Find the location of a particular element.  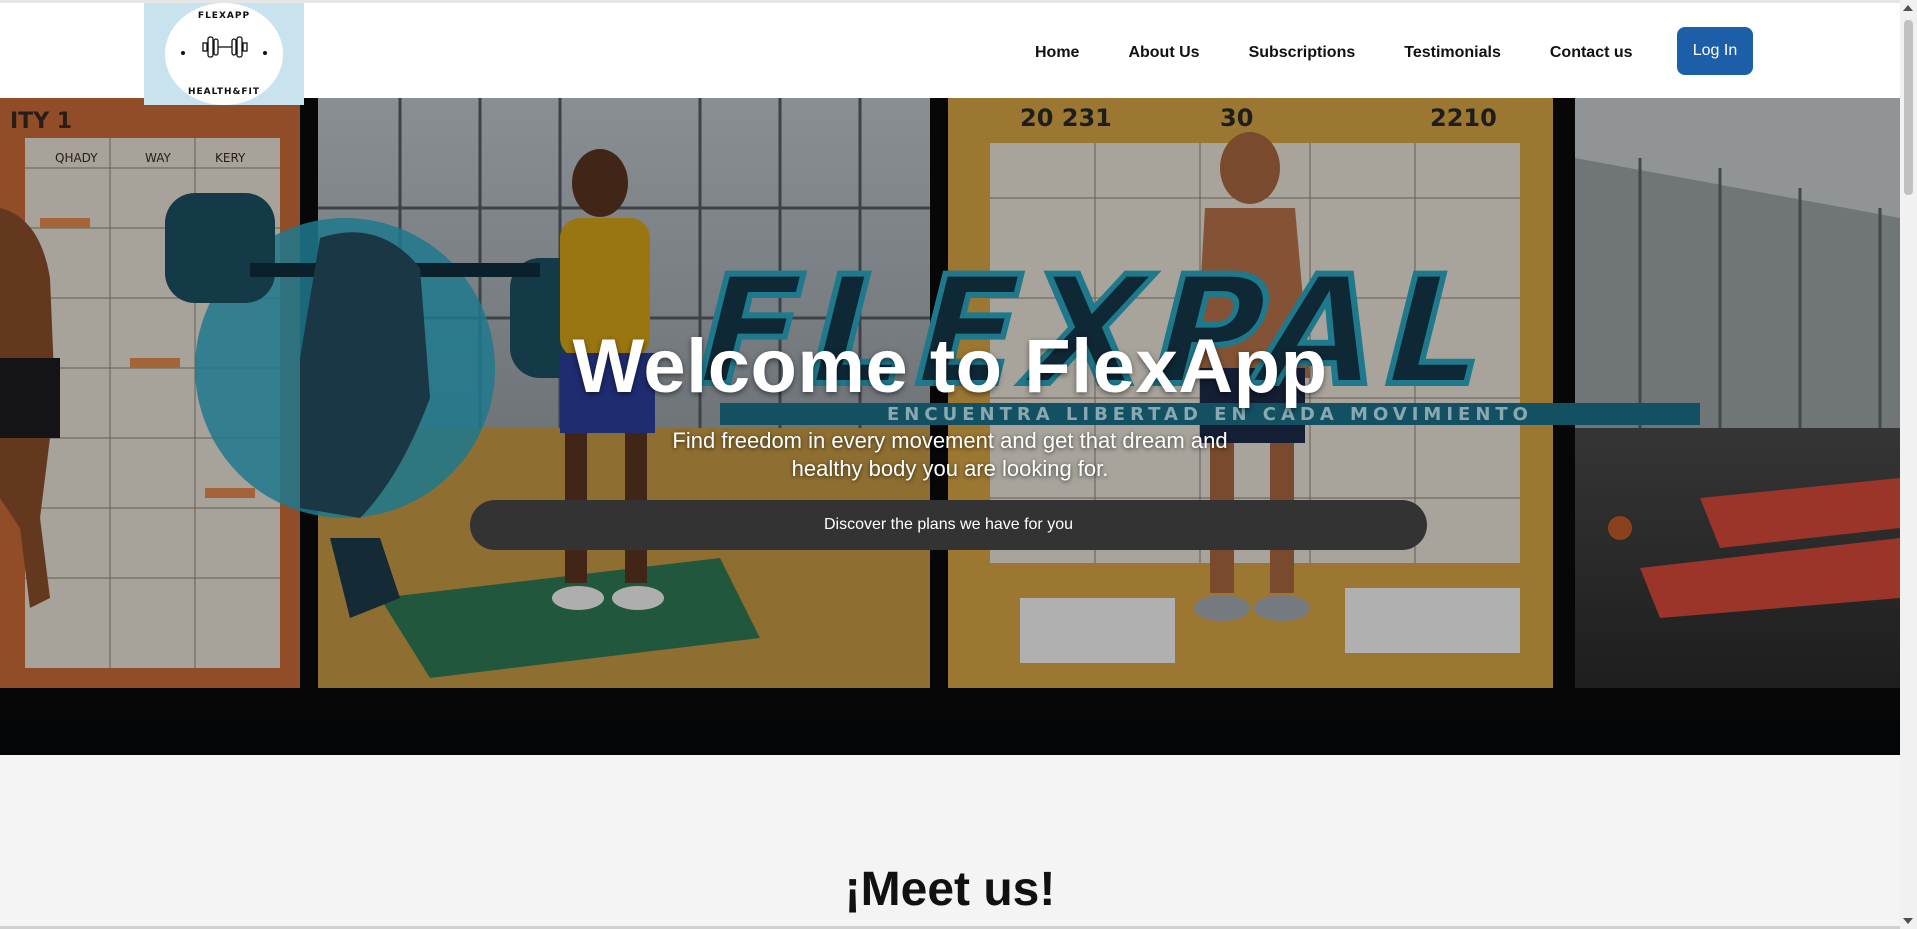

brand-logo: FLEXAPP HEALTH&FIT is located at coordinates (224, 54).